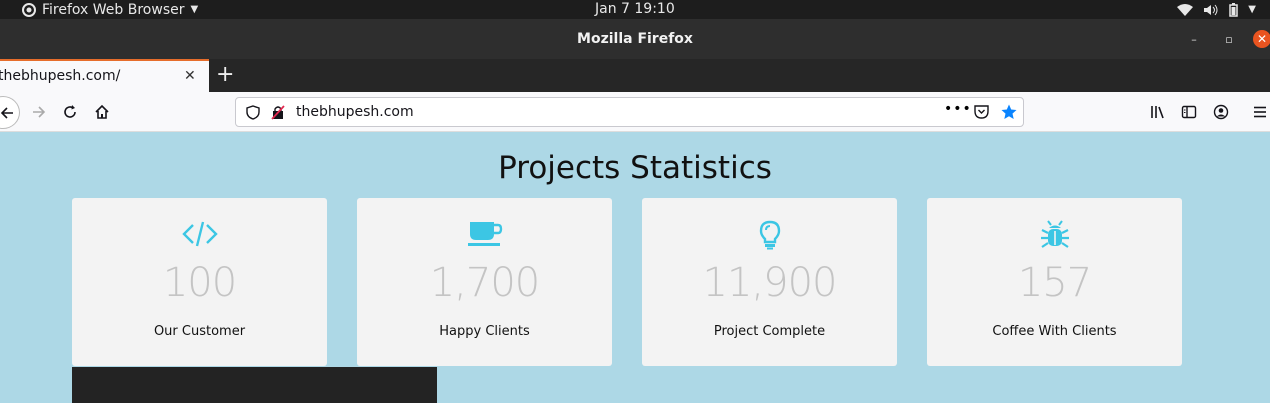  I want to click on battery-icon, so click(1234, 9).